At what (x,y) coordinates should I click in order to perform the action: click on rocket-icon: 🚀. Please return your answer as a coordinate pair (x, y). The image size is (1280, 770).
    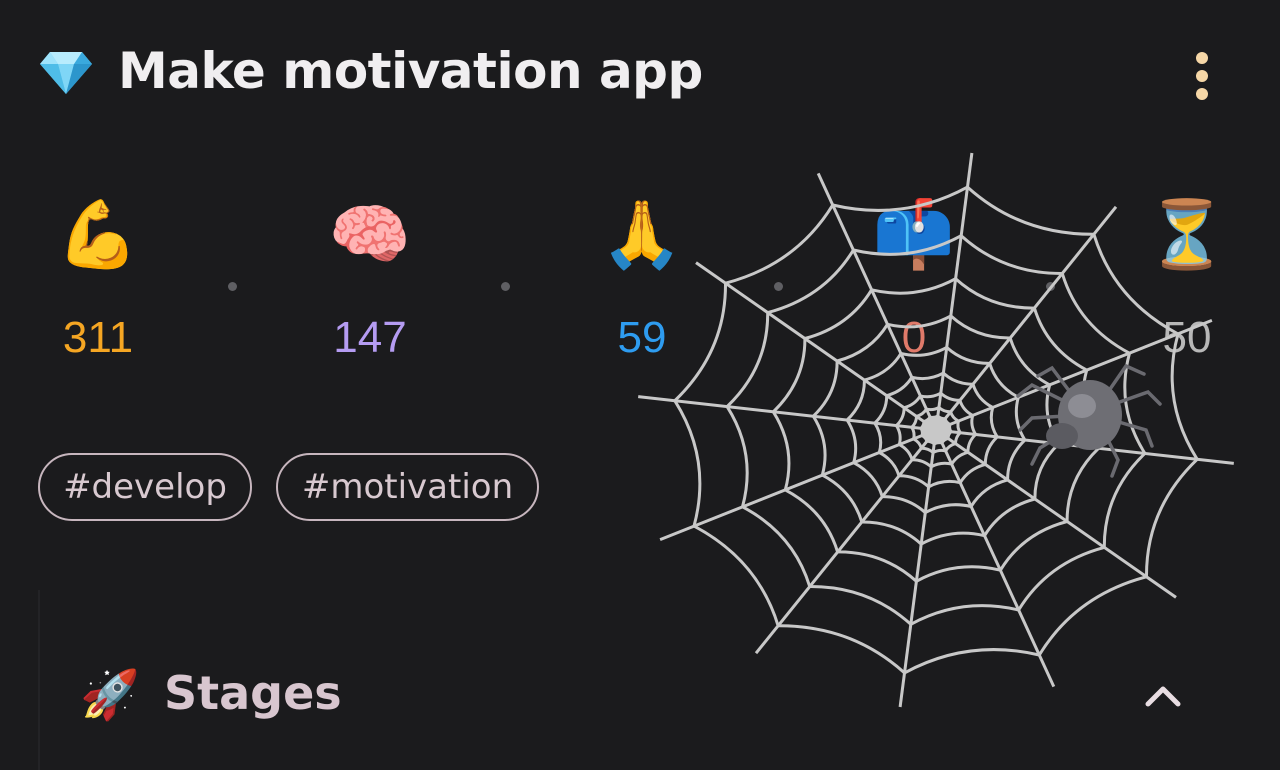
    Looking at the image, I should click on (110, 695).